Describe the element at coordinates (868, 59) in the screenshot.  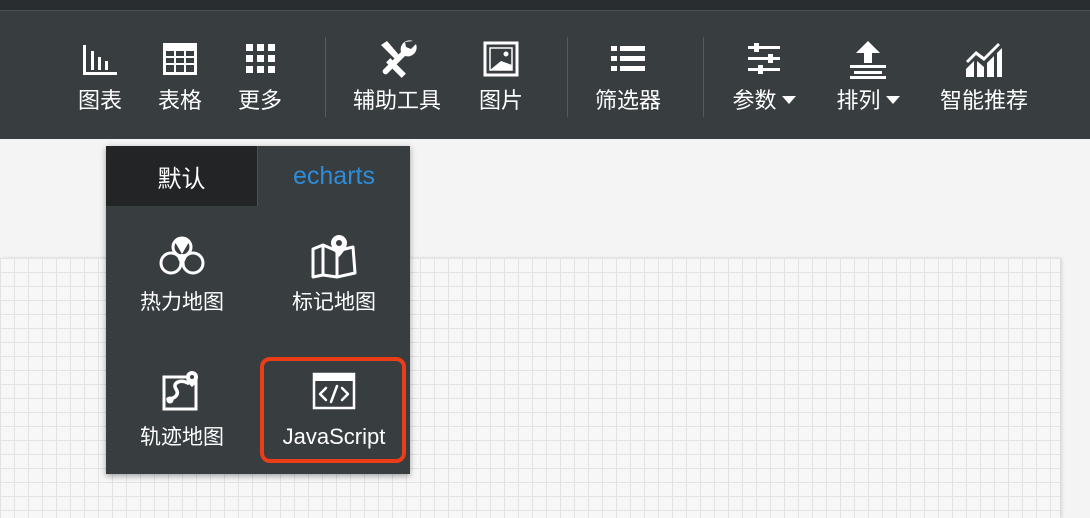
I see `arrange-icon` at that location.